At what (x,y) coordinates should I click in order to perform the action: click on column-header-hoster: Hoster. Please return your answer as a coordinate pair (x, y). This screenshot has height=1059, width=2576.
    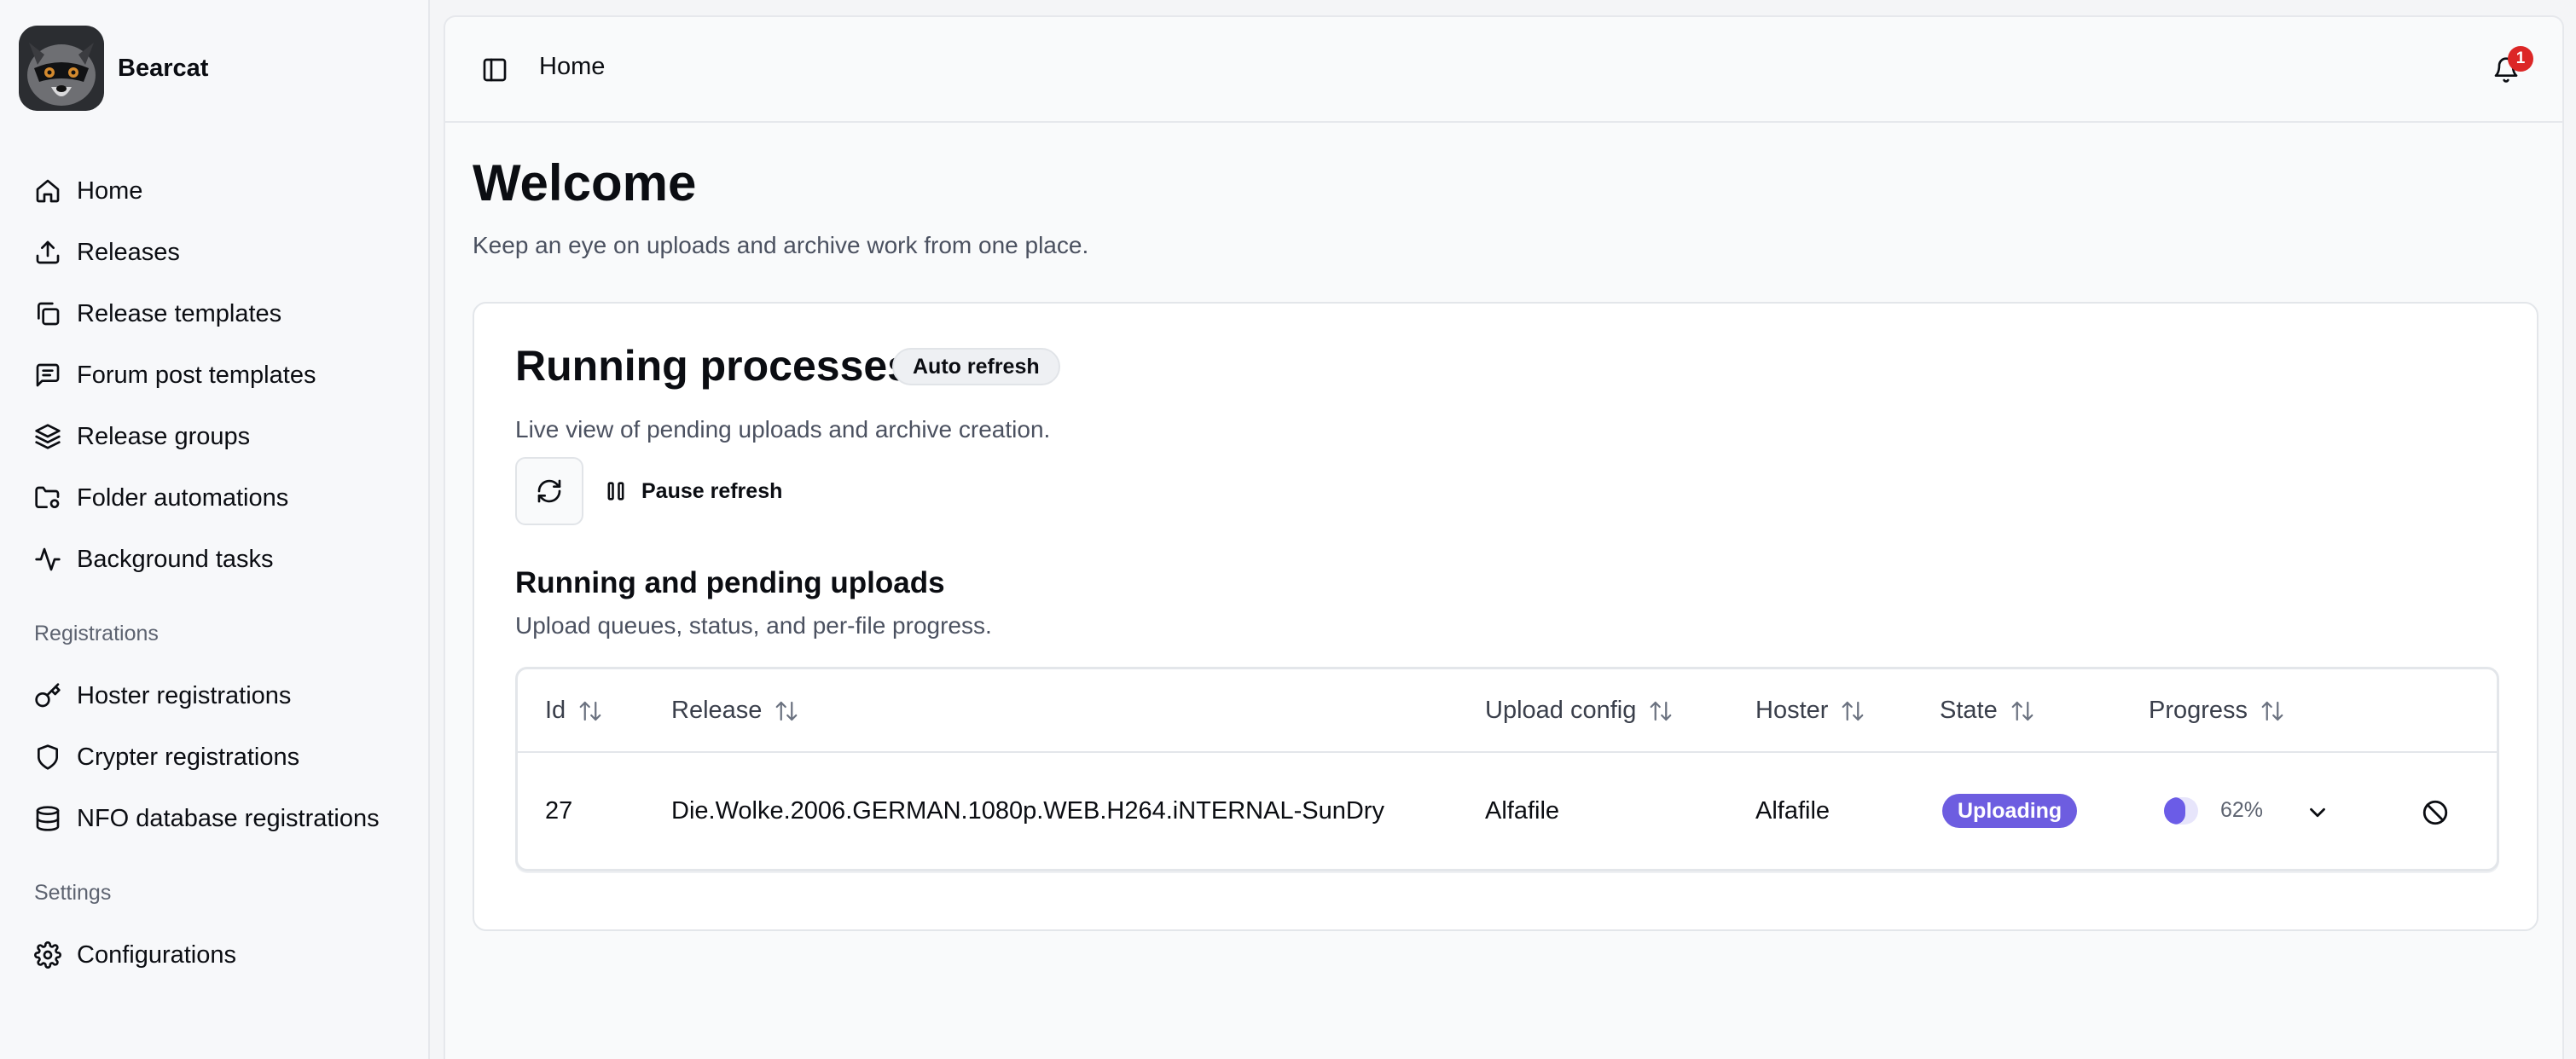
    Looking at the image, I should click on (1810, 711).